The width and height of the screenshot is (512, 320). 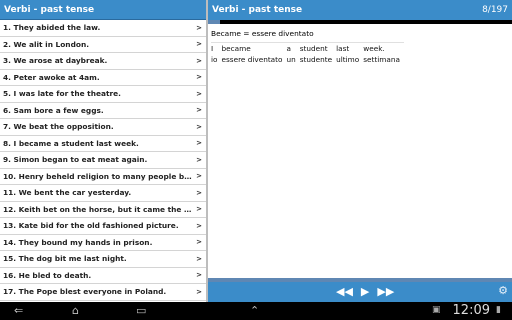 I want to click on sentence-text: 3. We arose at daybreak., so click(x=55, y=61).